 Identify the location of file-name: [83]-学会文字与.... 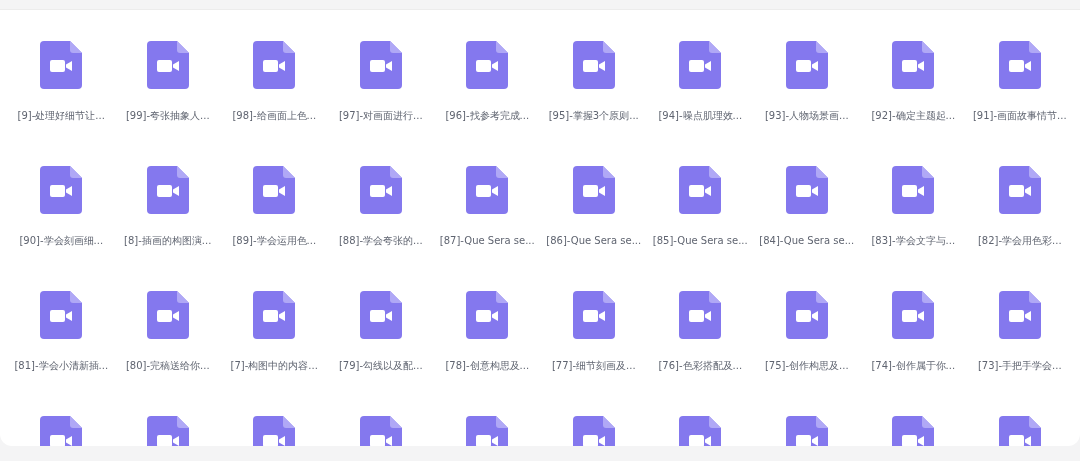
(913, 241).